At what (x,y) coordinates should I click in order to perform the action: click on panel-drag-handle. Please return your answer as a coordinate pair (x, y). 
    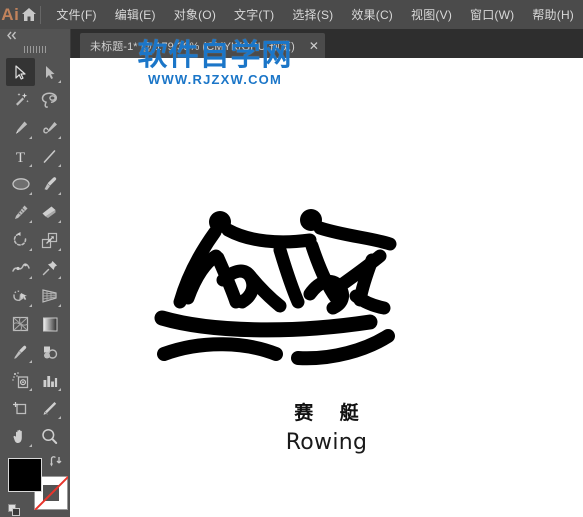
    Looking at the image, I should click on (35, 49).